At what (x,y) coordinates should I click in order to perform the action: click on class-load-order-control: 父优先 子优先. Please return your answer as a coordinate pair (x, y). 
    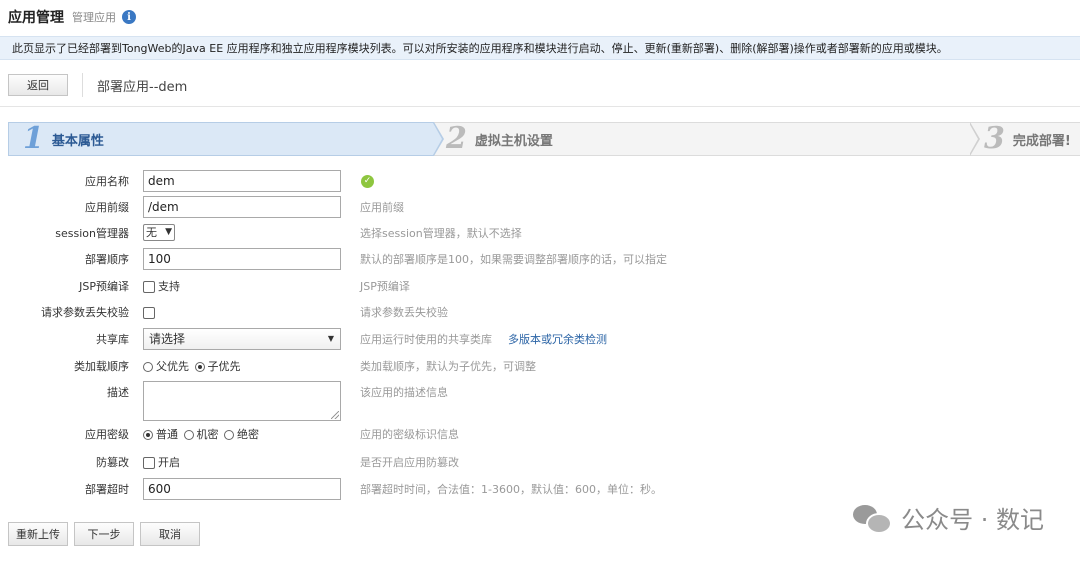
    Looking at the image, I should click on (193, 367).